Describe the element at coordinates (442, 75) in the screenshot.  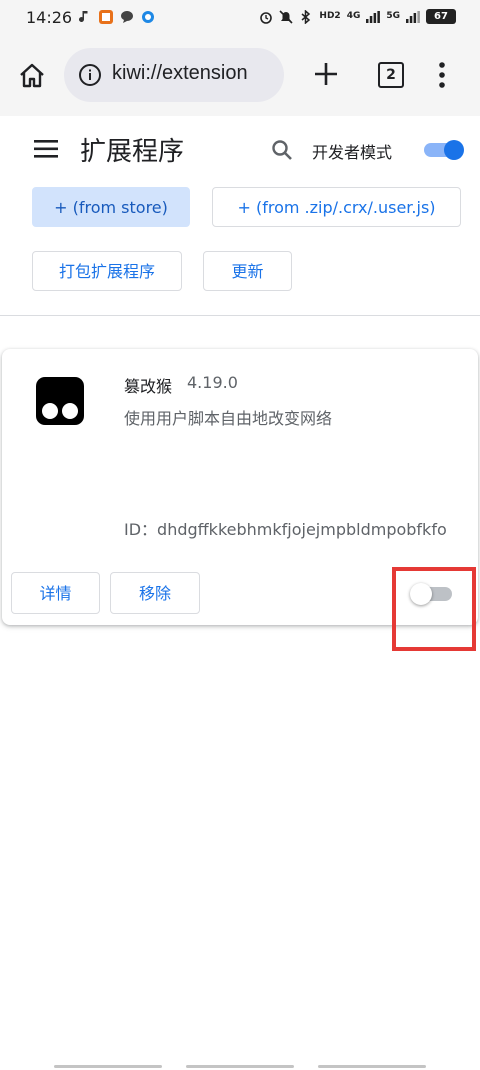
I see `more-menu-icon` at that location.